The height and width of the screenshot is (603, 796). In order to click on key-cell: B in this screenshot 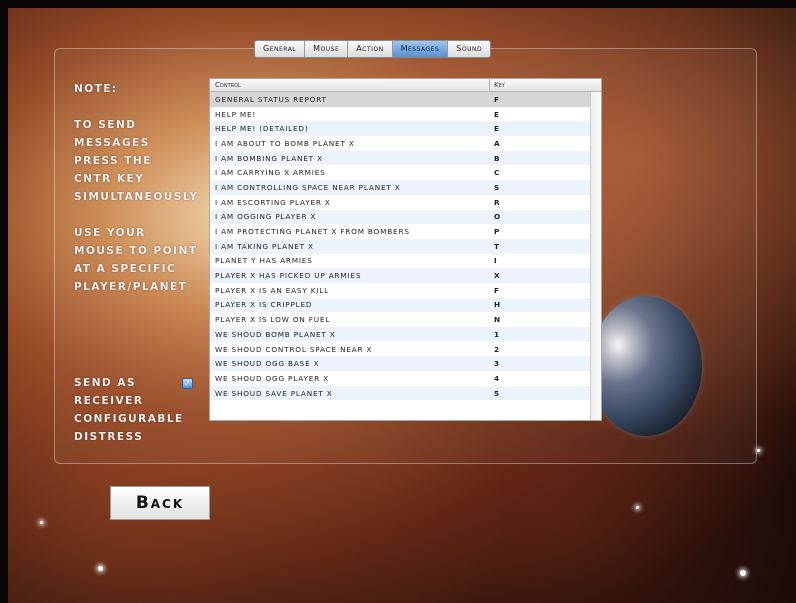, I will do `click(540, 158)`.